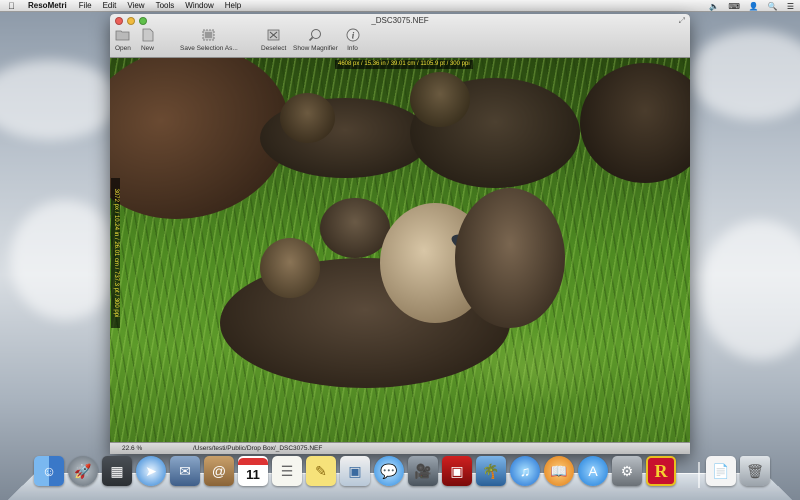 This screenshot has height=500, width=800. What do you see at coordinates (389, 471) in the screenshot?
I see `messages-icon: 💬` at bounding box center [389, 471].